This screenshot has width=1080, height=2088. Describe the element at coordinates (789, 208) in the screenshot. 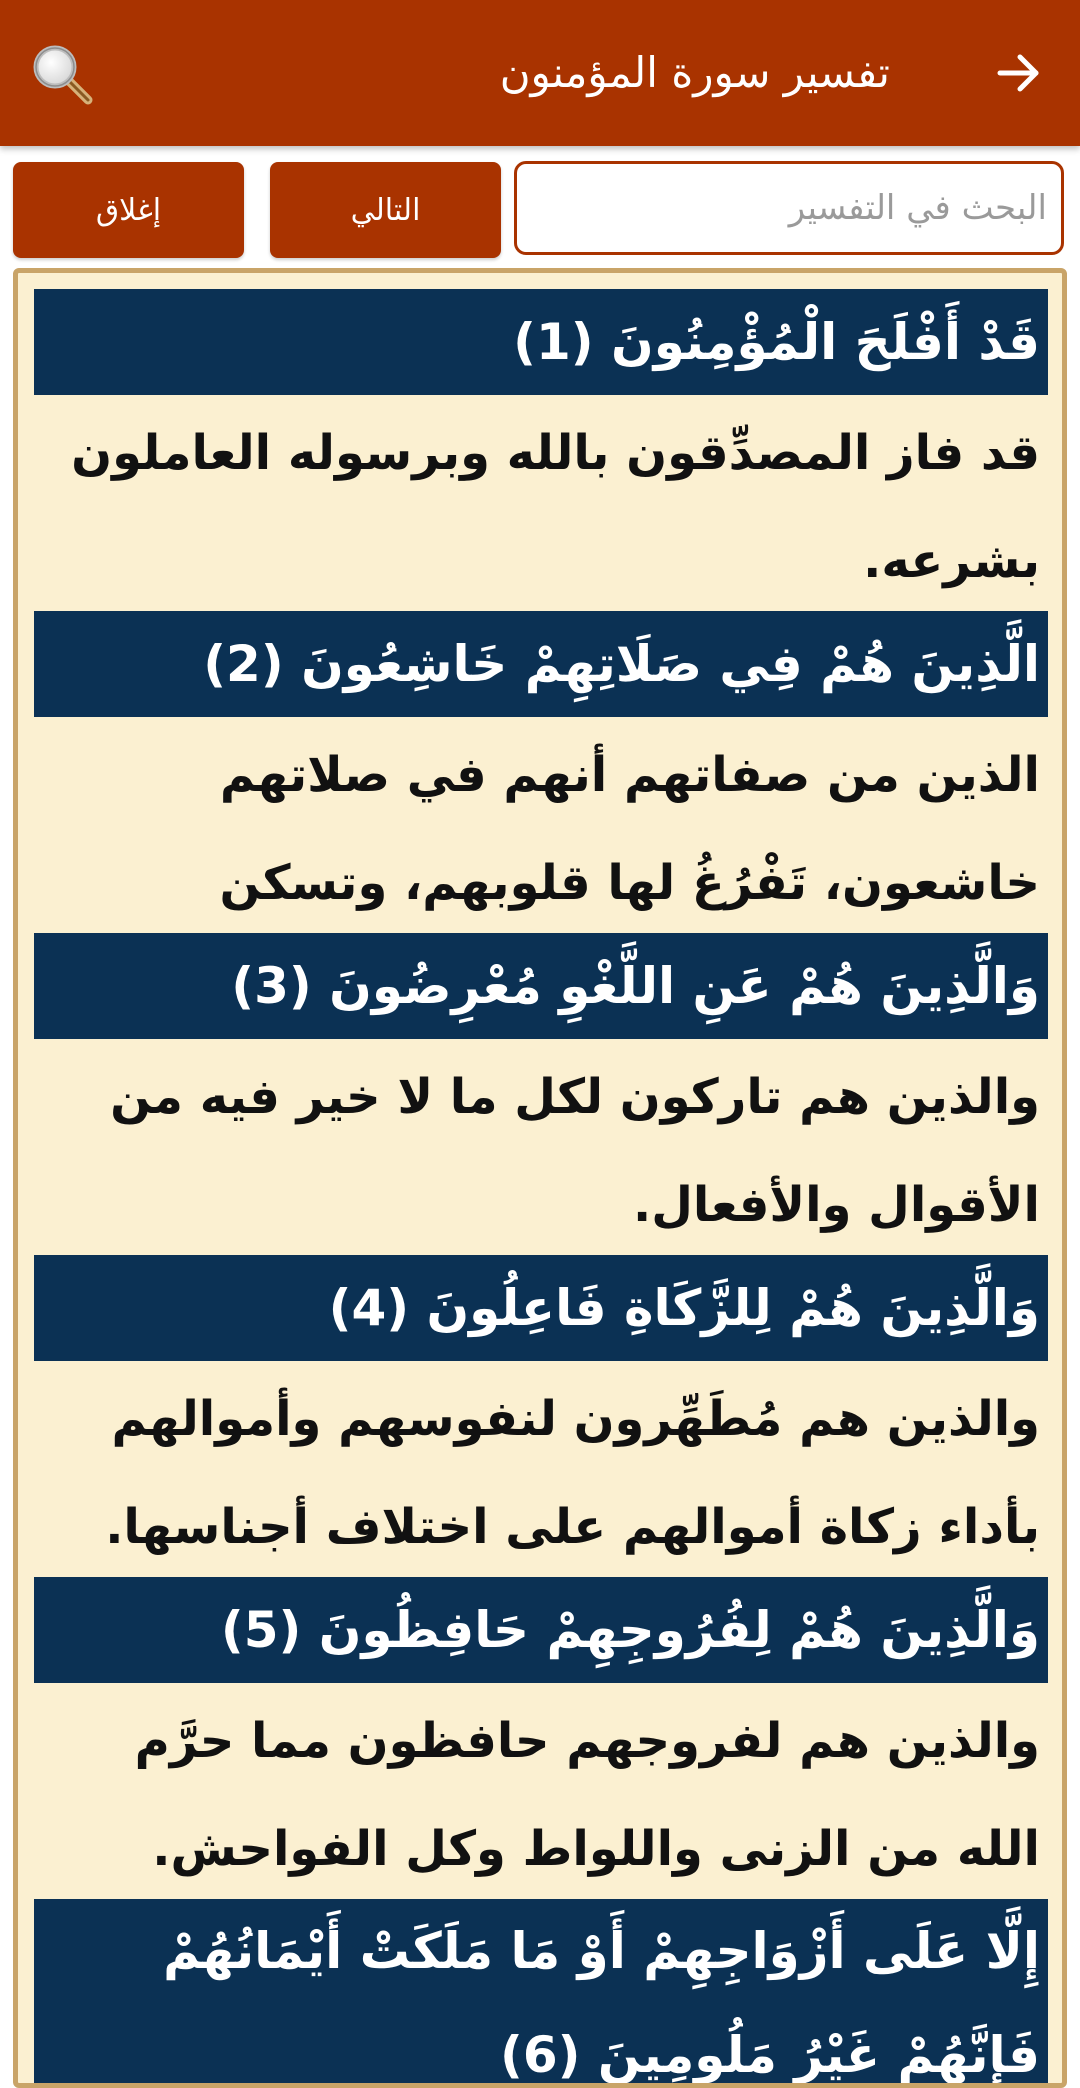

I see `tafsir-search-input` at that location.